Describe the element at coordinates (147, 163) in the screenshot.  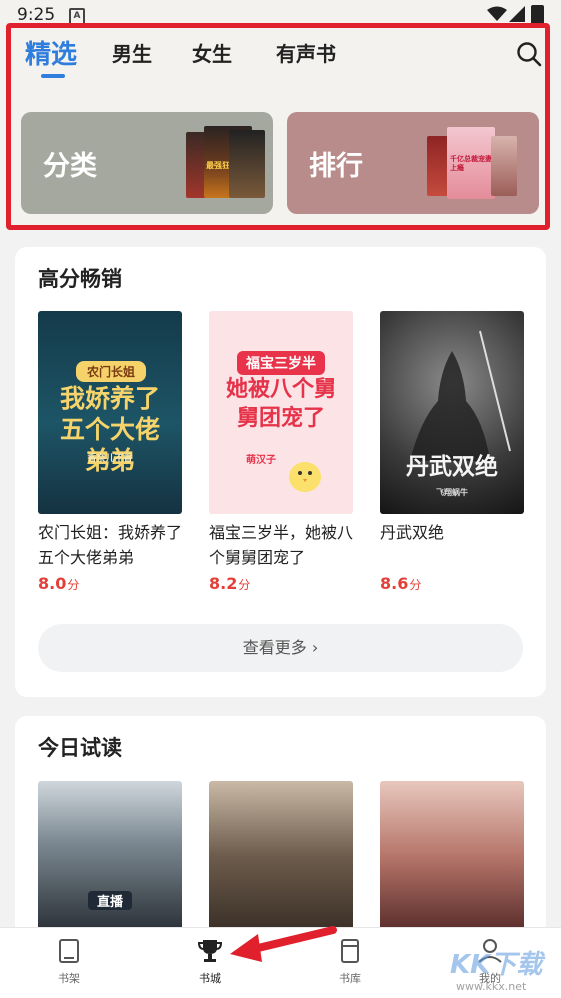
I see `category-tile: 分类 最强狂中` at that location.